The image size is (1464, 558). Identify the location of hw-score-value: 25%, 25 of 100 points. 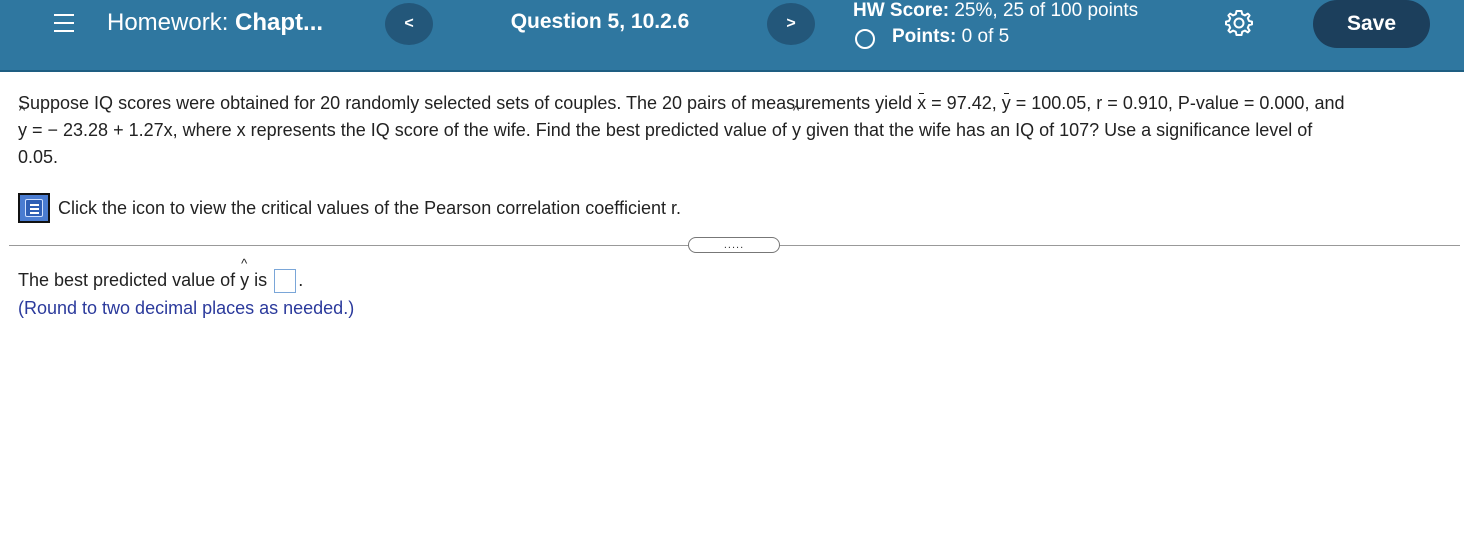
(1046, 10).